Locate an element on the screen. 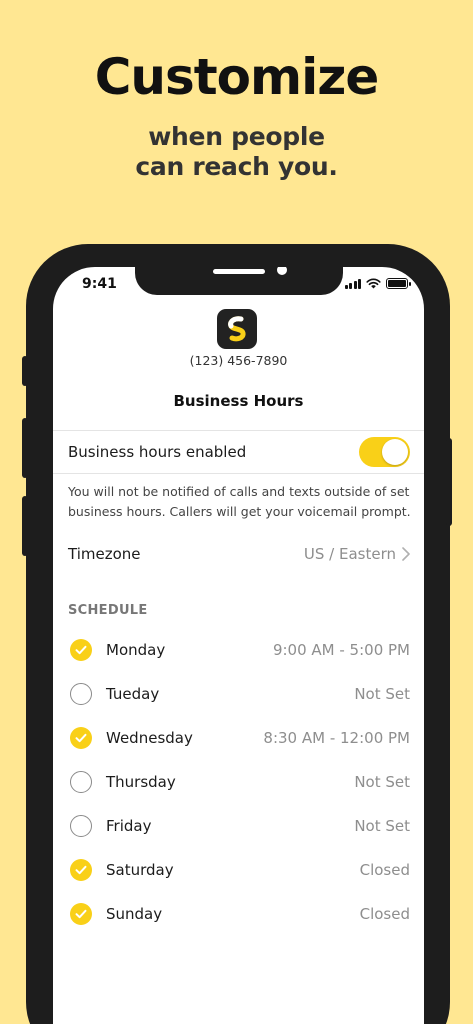 The width and height of the screenshot is (473, 1024). phone-number: (123) 456-7890 is located at coordinates (238, 360).